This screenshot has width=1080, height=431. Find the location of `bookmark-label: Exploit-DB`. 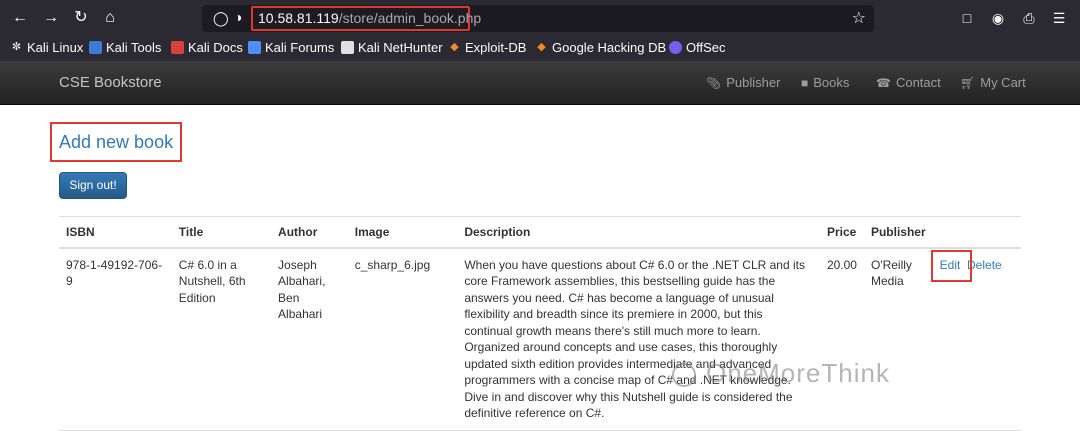

bookmark-label: Exploit-DB is located at coordinates (496, 47).